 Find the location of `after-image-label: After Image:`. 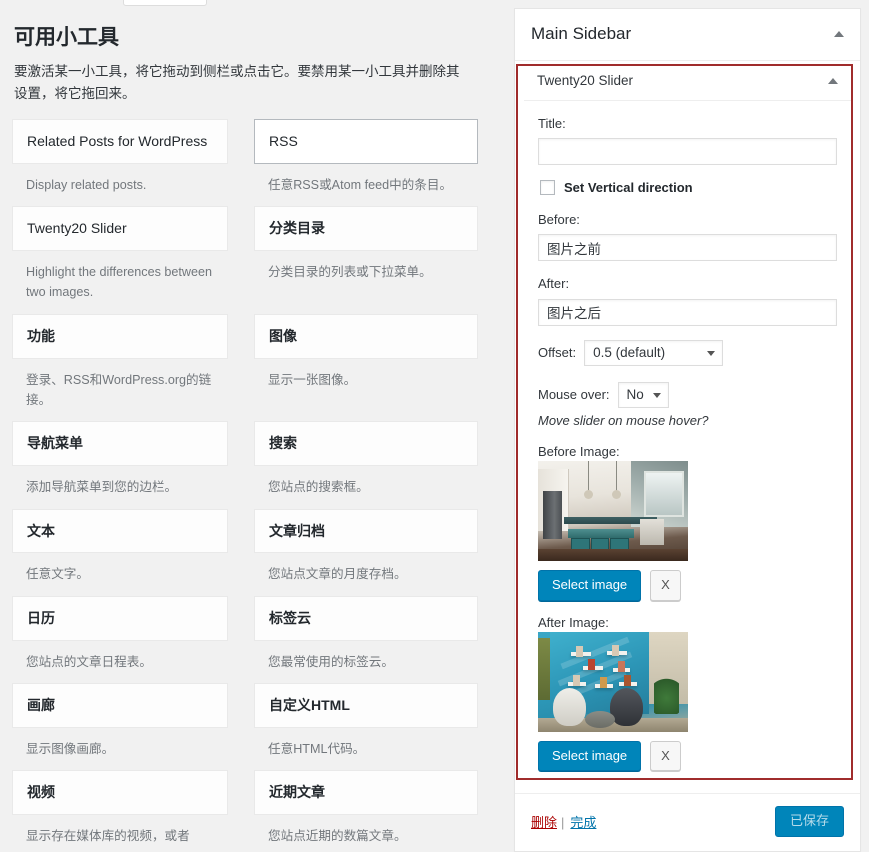

after-image-label: After Image: is located at coordinates (573, 622).